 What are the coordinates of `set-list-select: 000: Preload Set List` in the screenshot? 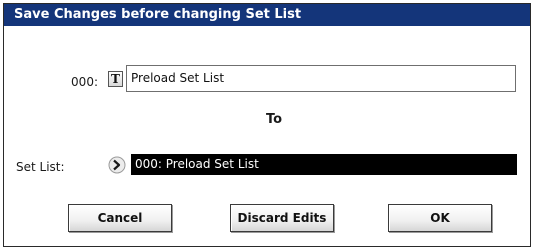 It's located at (324, 164).